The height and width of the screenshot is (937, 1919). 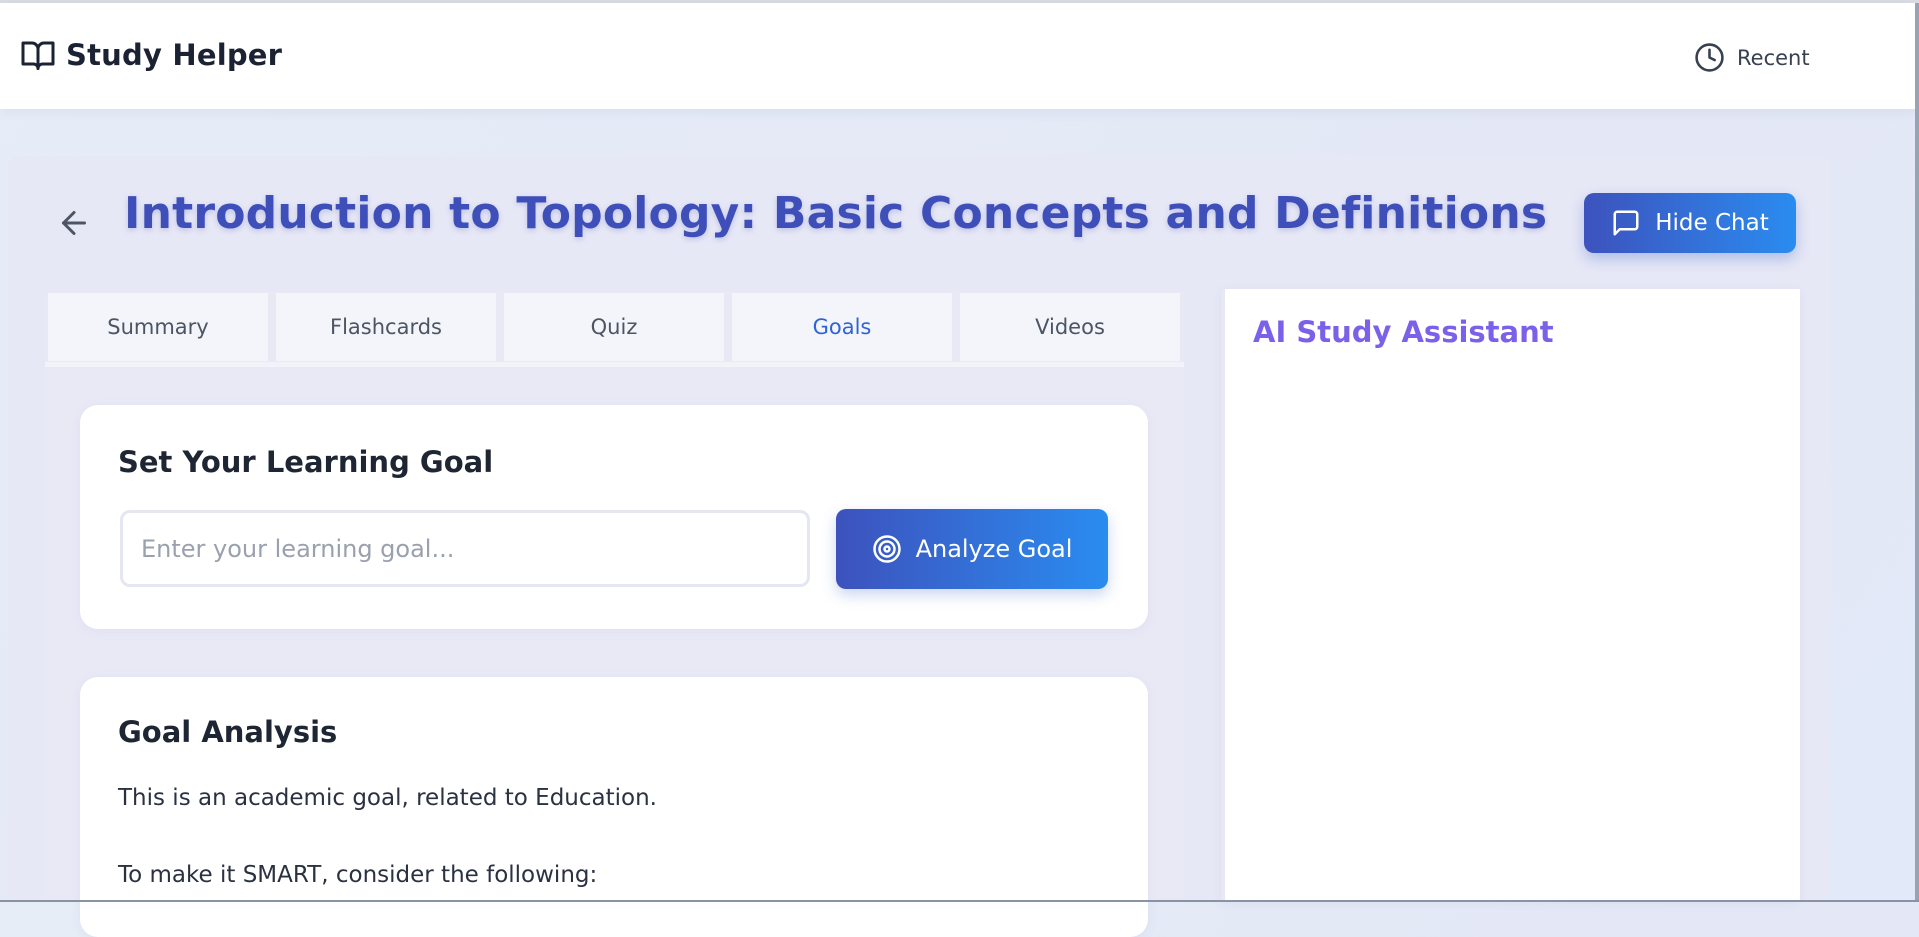 What do you see at coordinates (842, 327) in the screenshot?
I see `tab-goals: Goals` at bounding box center [842, 327].